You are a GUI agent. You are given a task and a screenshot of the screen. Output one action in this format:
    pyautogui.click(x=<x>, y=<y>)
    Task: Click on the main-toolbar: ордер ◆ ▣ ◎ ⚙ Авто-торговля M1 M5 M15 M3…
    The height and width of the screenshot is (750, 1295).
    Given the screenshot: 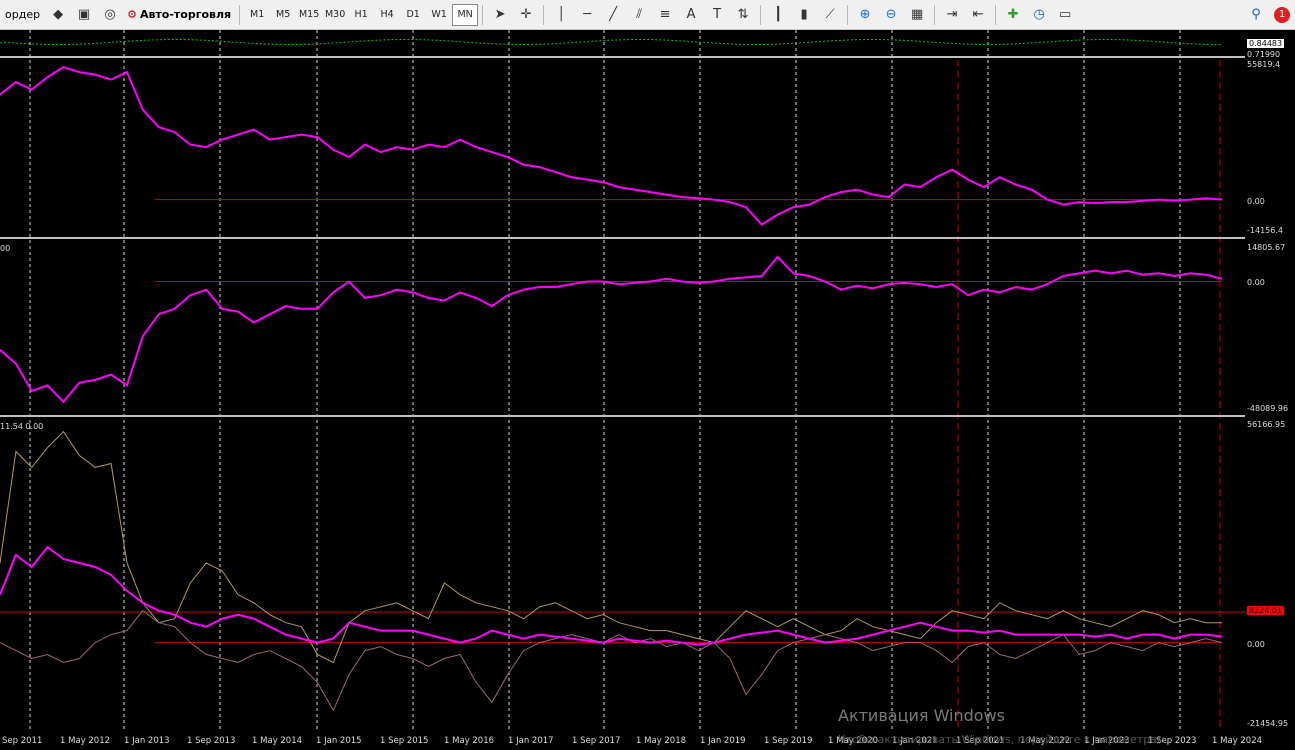 What is the action you would take?
    pyautogui.click(x=647, y=15)
    